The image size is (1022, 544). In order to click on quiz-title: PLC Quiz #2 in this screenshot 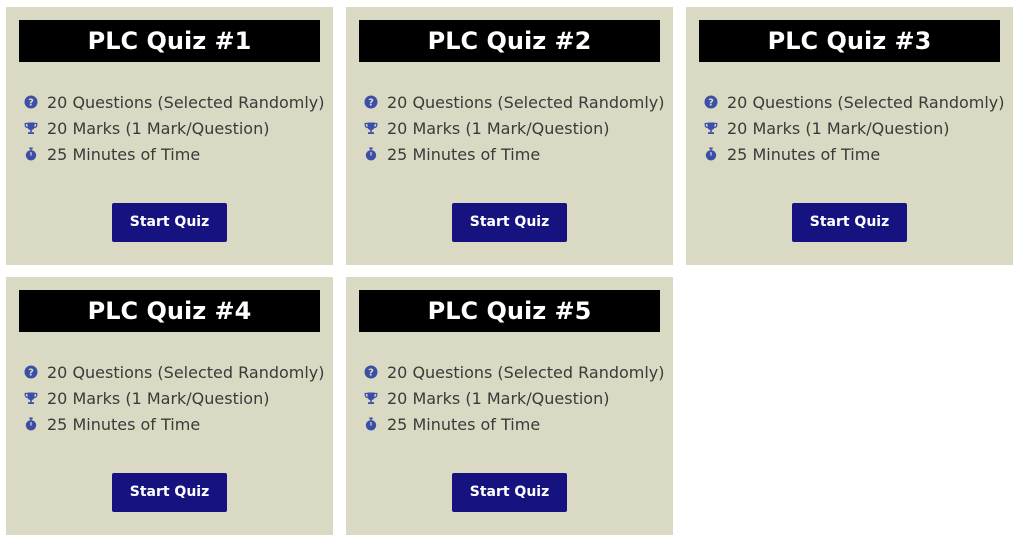, I will do `click(509, 41)`.